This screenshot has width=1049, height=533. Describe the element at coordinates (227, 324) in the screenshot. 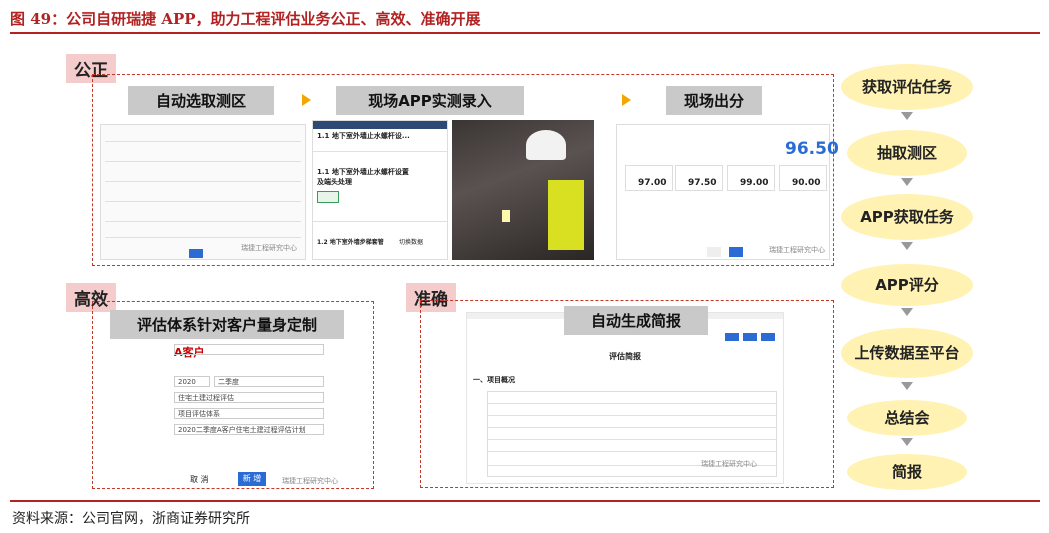

I see `efficient-header: 评估体系针对客户量身定制` at that location.